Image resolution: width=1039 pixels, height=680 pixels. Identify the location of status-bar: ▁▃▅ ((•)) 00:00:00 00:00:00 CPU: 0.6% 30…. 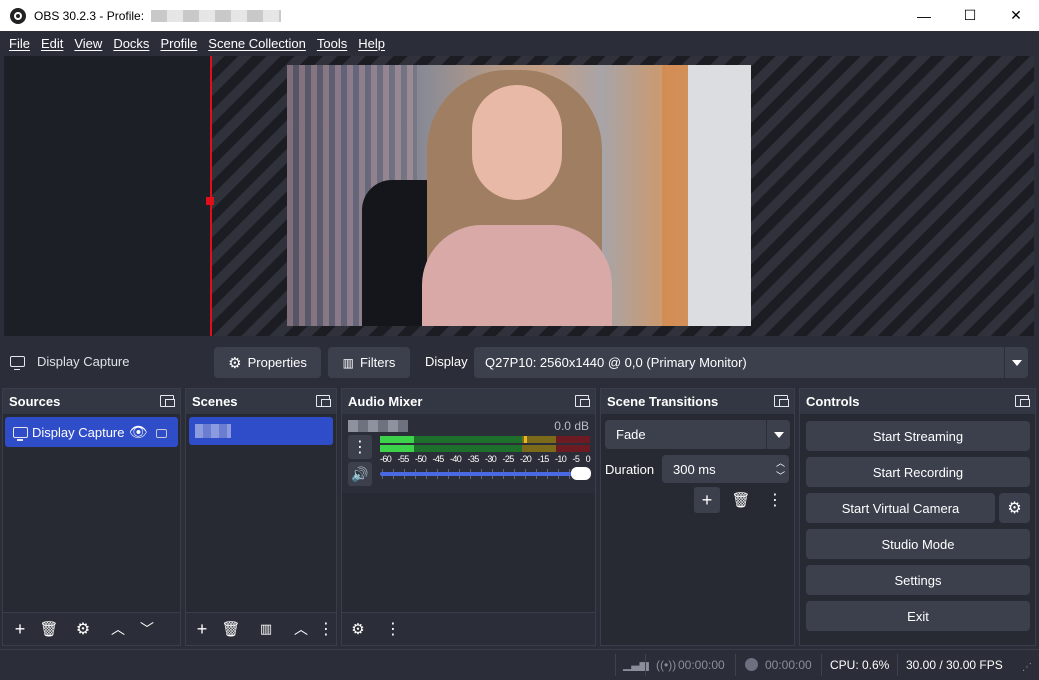
(519, 664).